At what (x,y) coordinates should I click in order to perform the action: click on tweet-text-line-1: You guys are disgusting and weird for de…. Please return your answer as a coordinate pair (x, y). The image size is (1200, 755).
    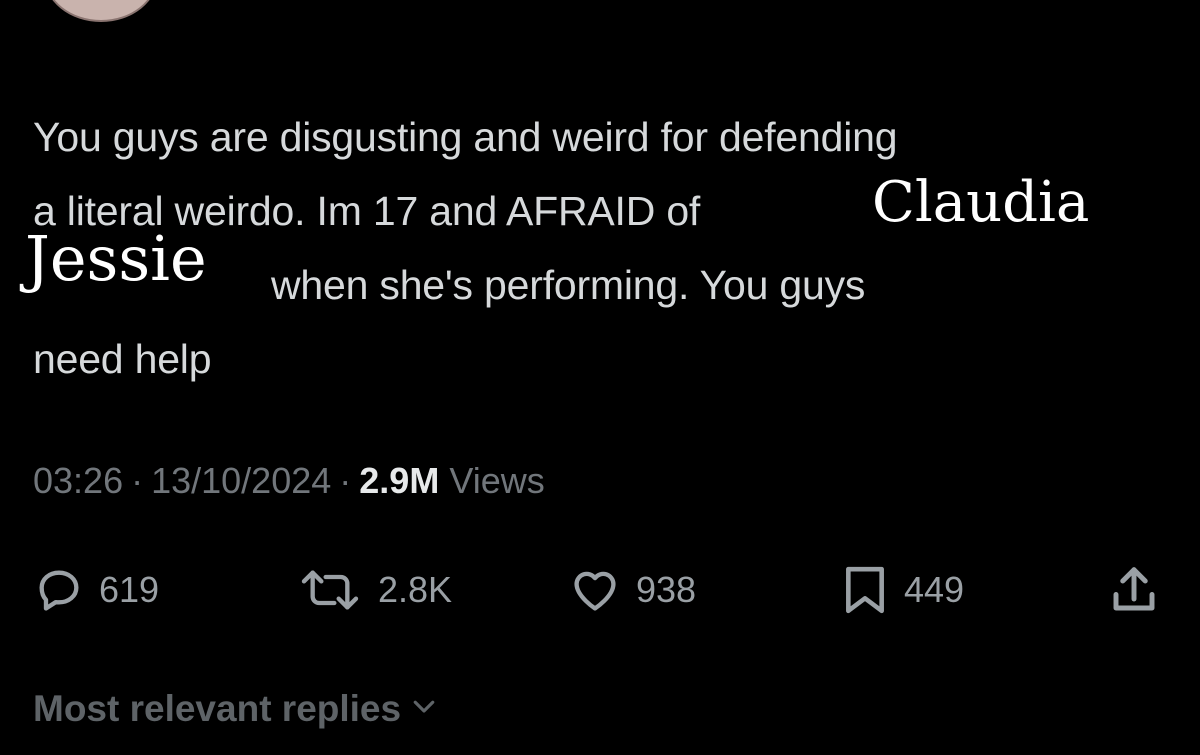
    Looking at the image, I should click on (465, 137).